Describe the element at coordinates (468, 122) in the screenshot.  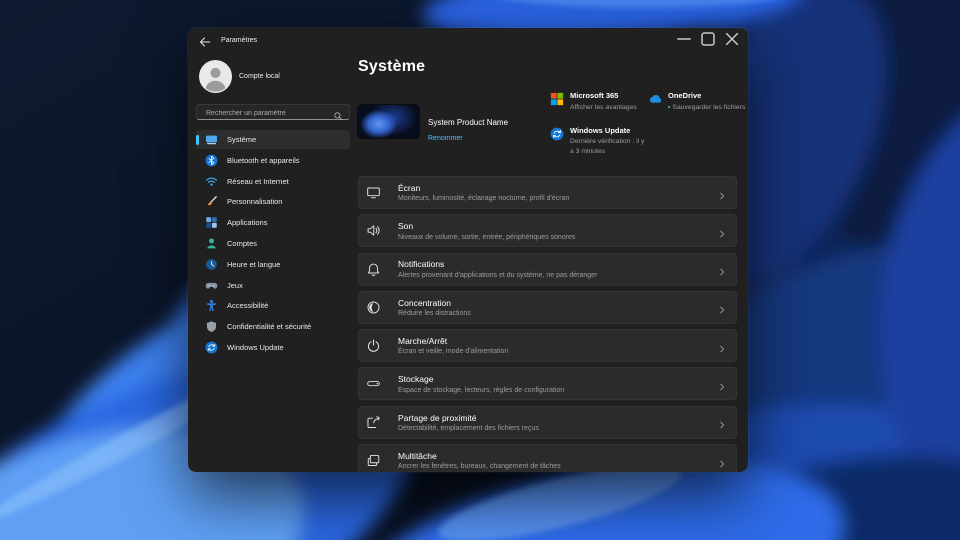
I see `device-name: System Product Name` at that location.